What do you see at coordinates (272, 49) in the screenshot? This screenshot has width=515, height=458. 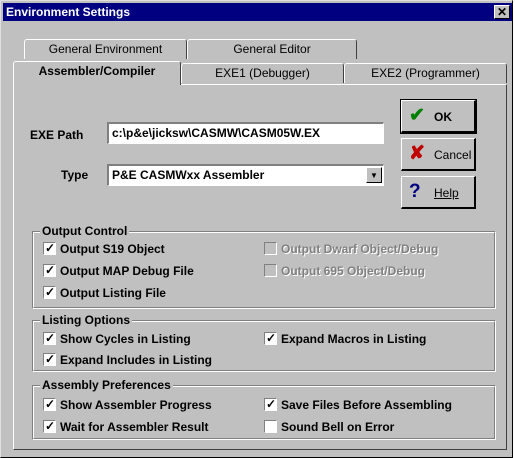 I see `tab-general-editor: General Editor` at bounding box center [272, 49].